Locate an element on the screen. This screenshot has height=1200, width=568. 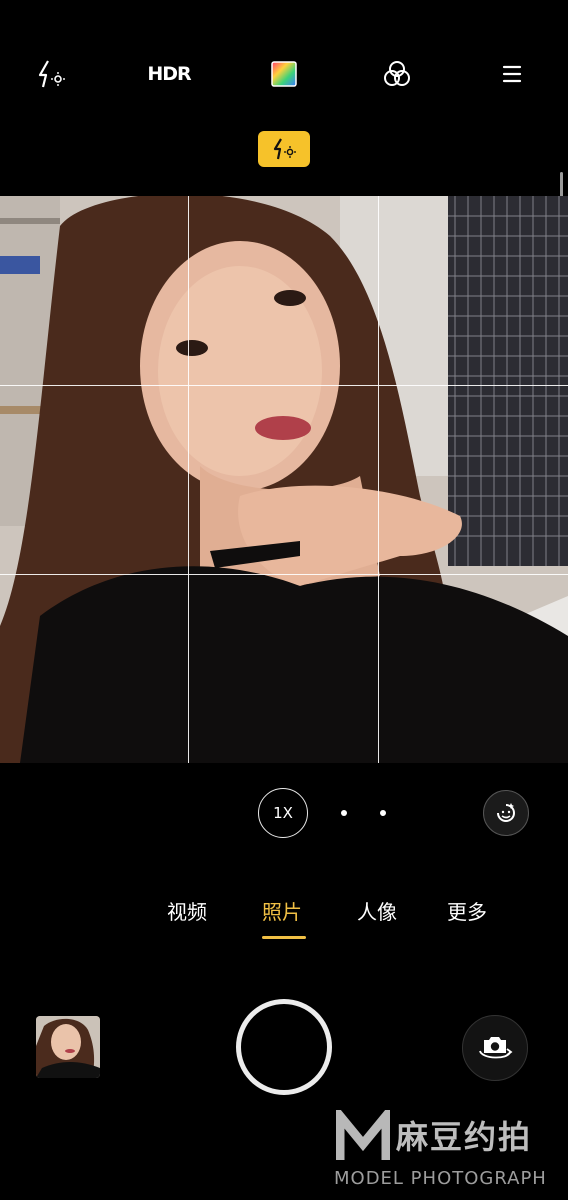
color-filter-icon is located at coordinates (284, 74).